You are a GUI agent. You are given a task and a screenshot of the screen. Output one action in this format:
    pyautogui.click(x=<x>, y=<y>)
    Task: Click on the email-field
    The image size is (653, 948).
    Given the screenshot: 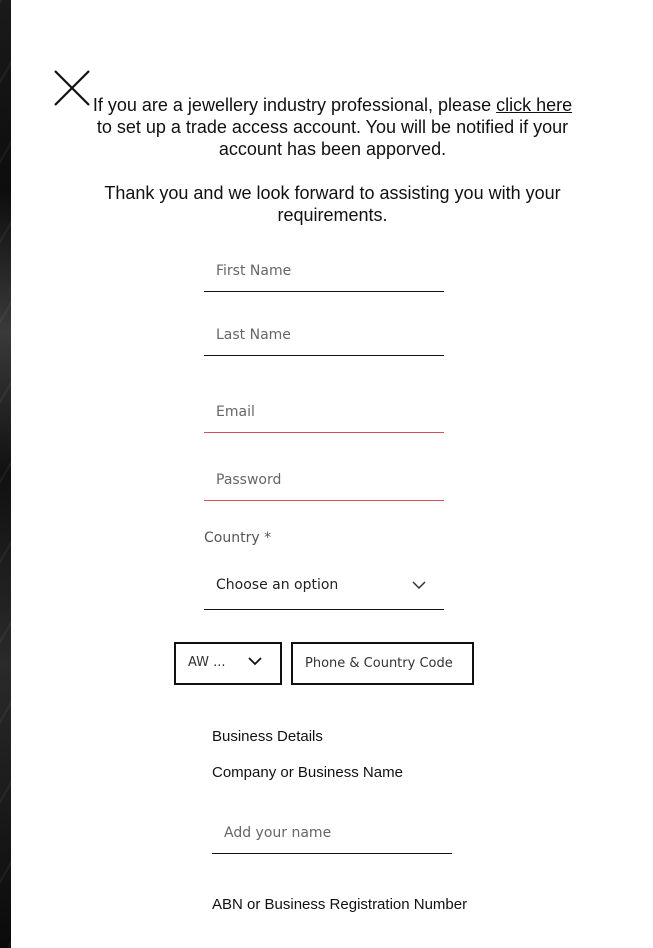 What is the action you would take?
    pyautogui.click(x=324, y=412)
    